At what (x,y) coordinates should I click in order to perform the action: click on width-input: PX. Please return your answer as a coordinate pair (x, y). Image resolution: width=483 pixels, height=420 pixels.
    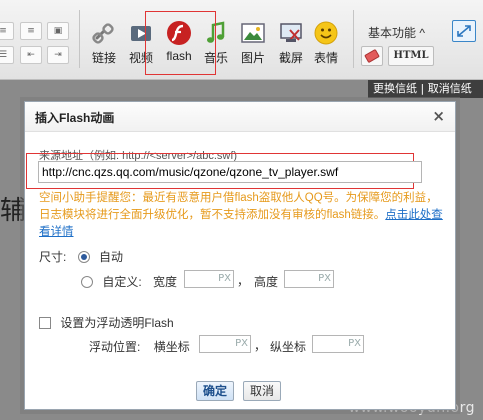
    Looking at the image, I should click on (209, 279).